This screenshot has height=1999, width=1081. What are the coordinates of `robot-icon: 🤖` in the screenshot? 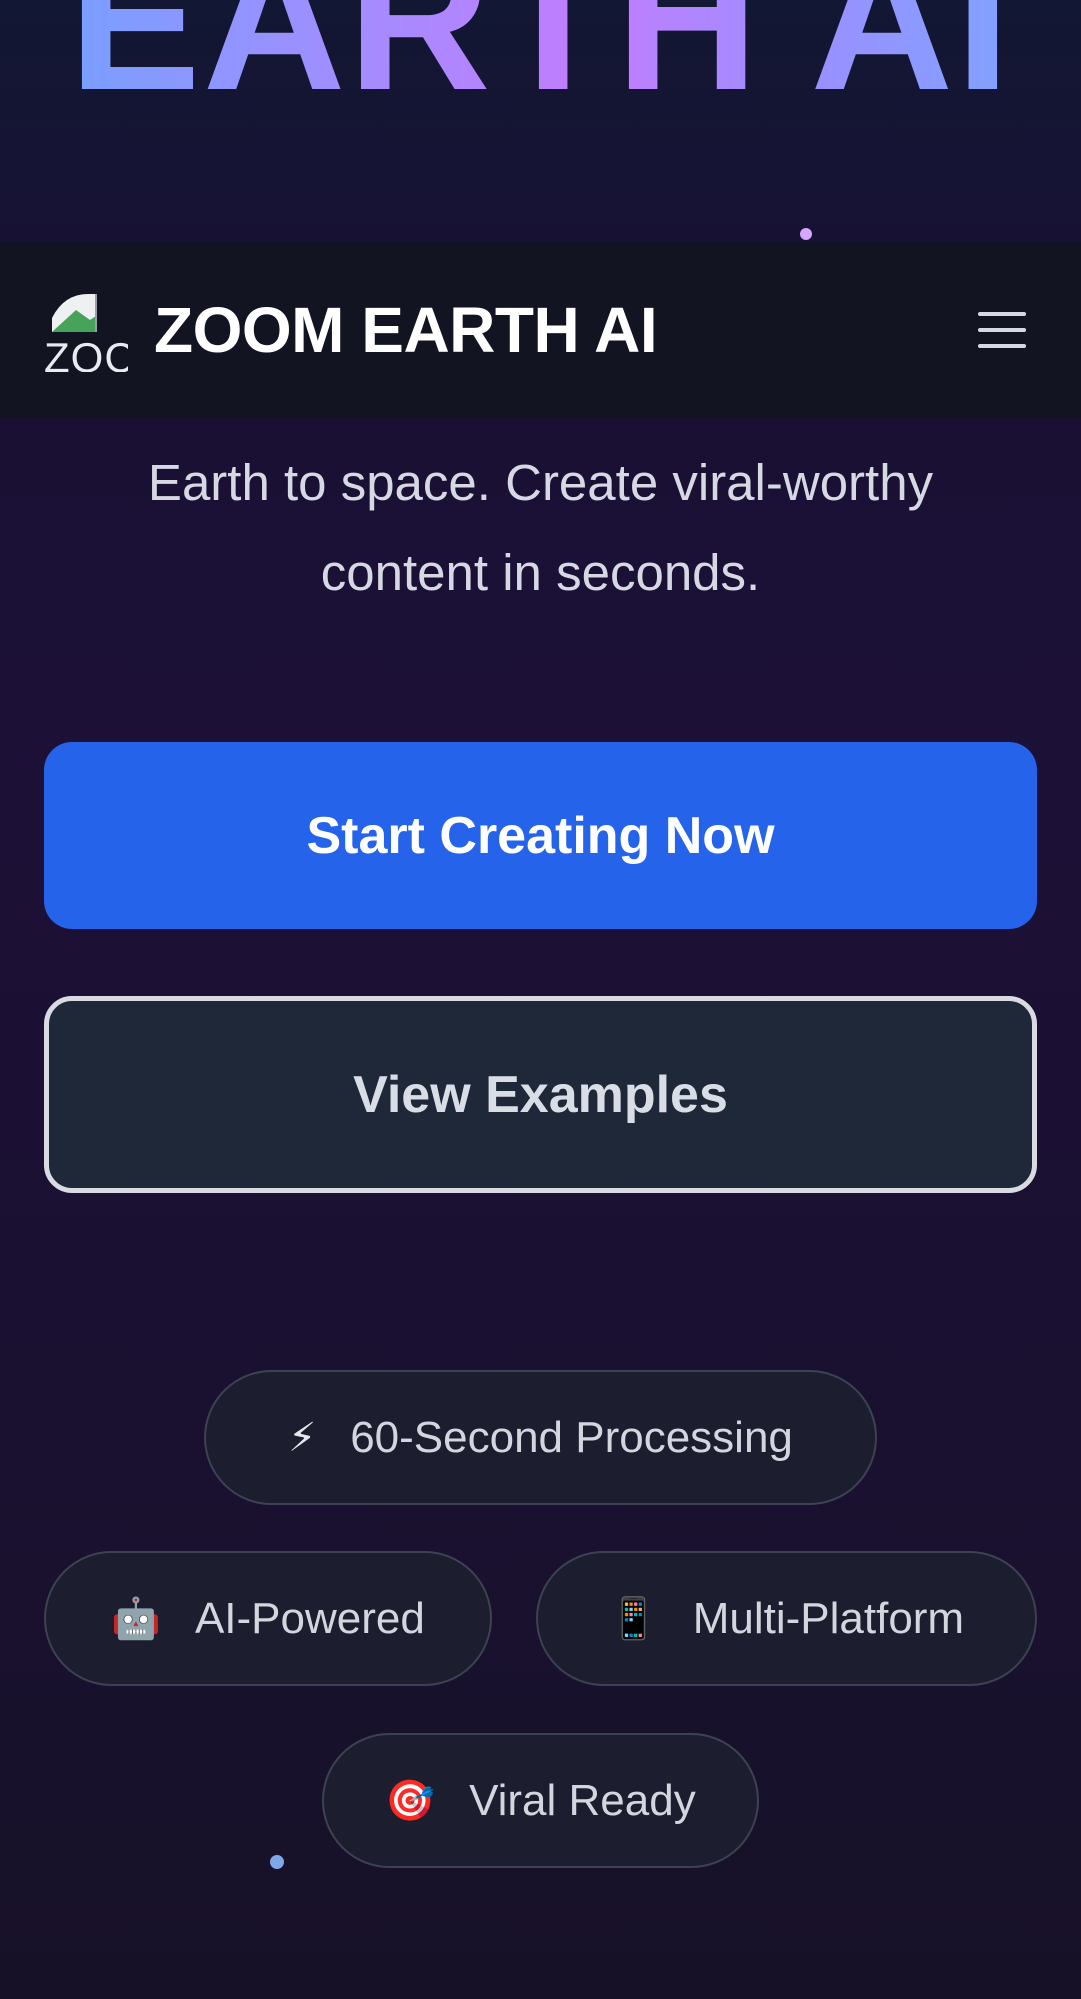 It's located at (136, 1618).